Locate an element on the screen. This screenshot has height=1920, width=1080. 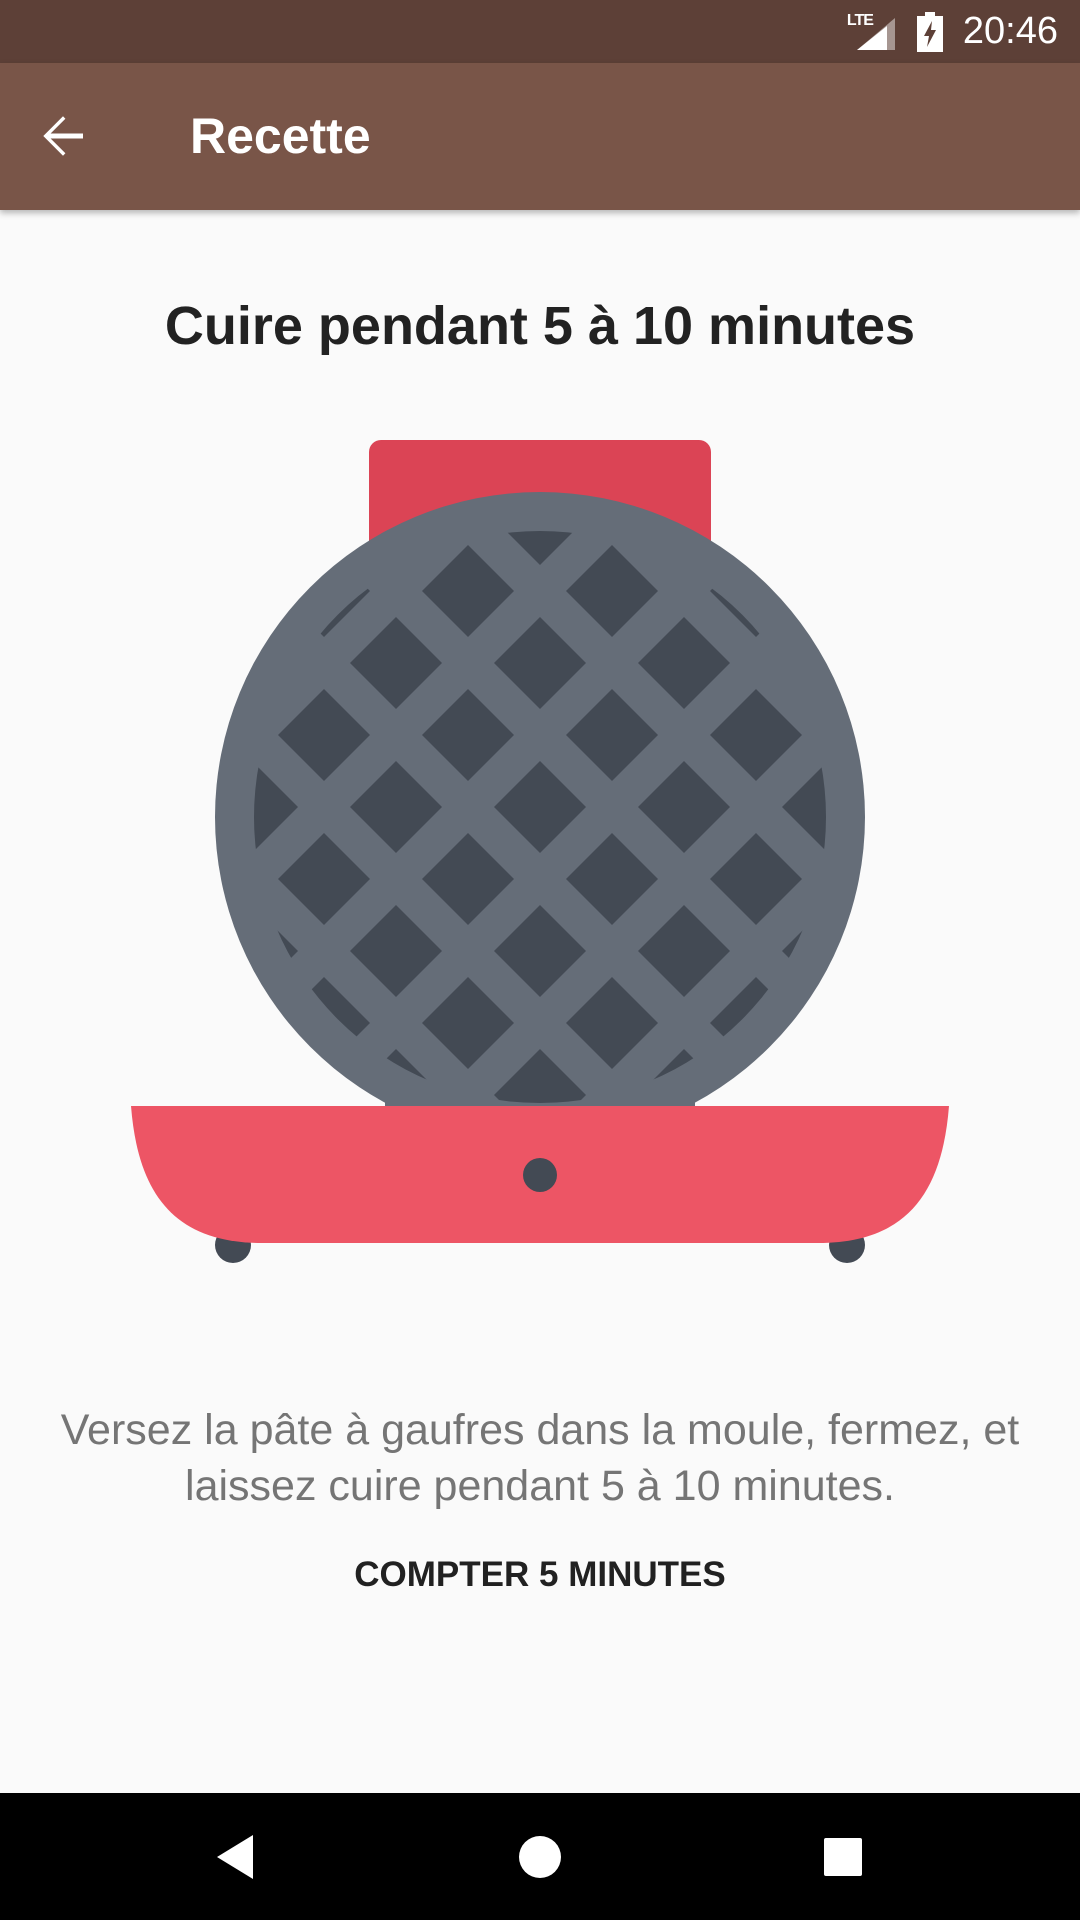
home-circle-icon is located at coordinates (540, 1856).